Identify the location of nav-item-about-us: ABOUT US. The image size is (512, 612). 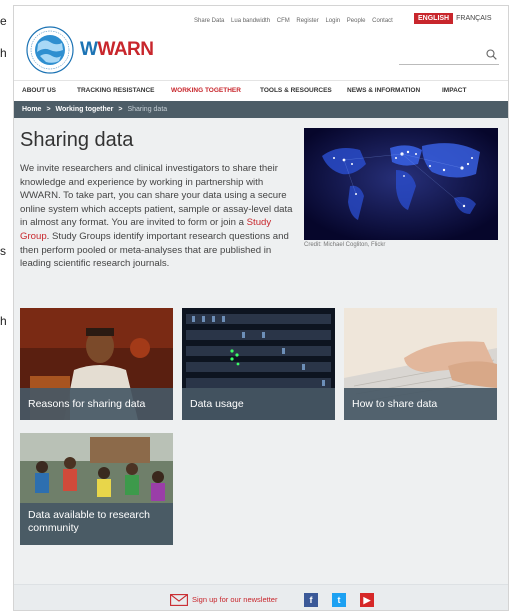
(39, 90).